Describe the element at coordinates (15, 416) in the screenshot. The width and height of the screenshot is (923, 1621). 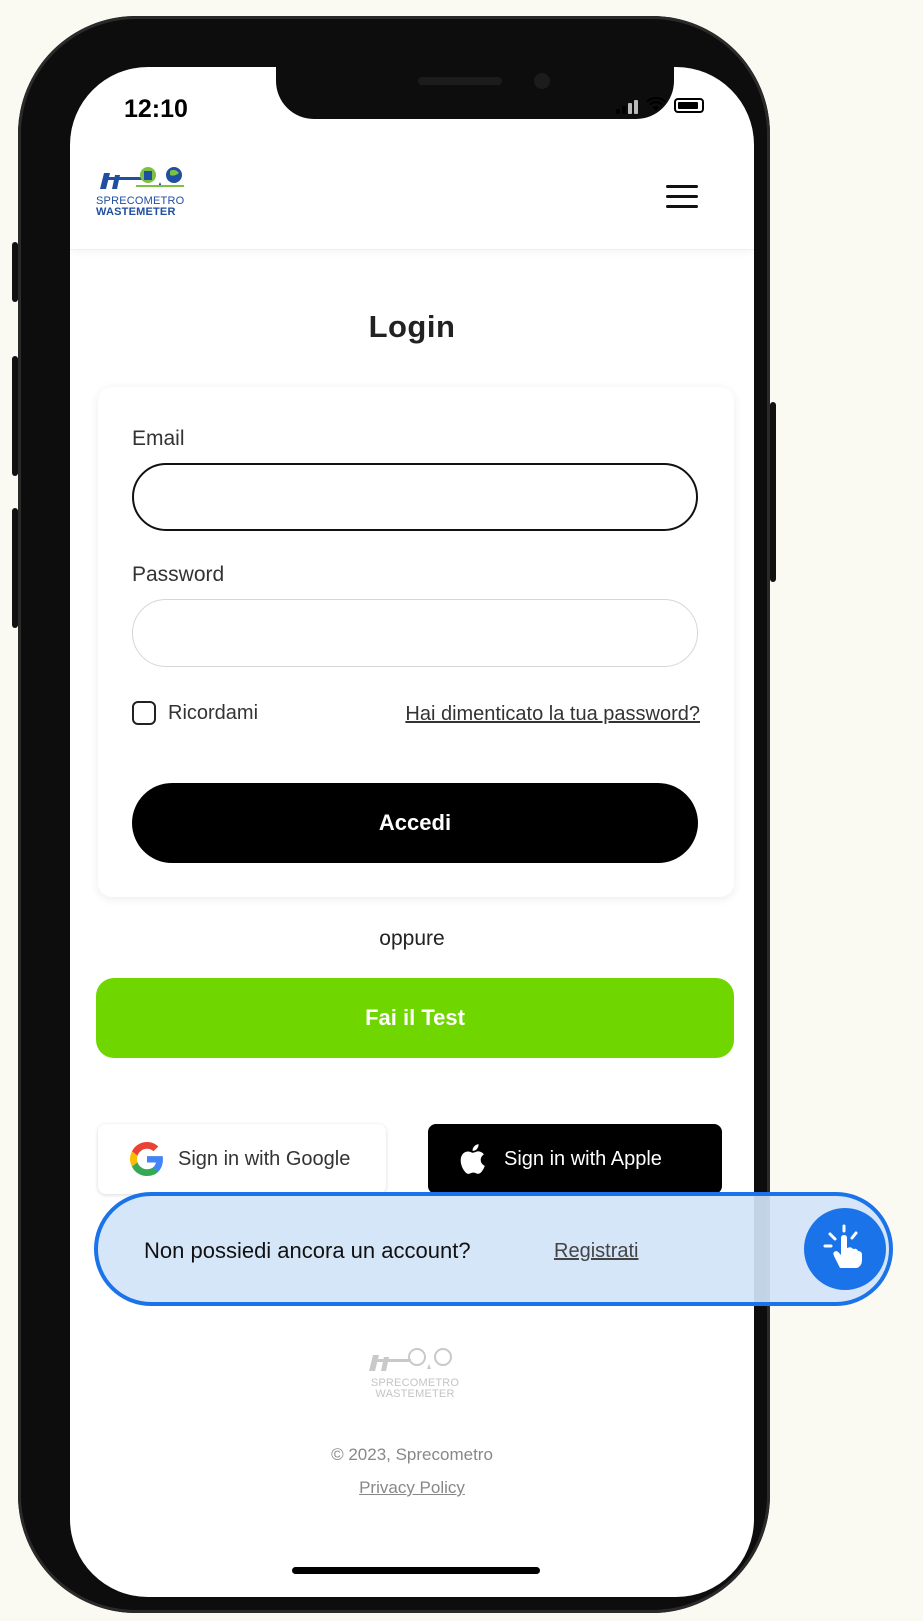
I see `volume-up-button` at that location.